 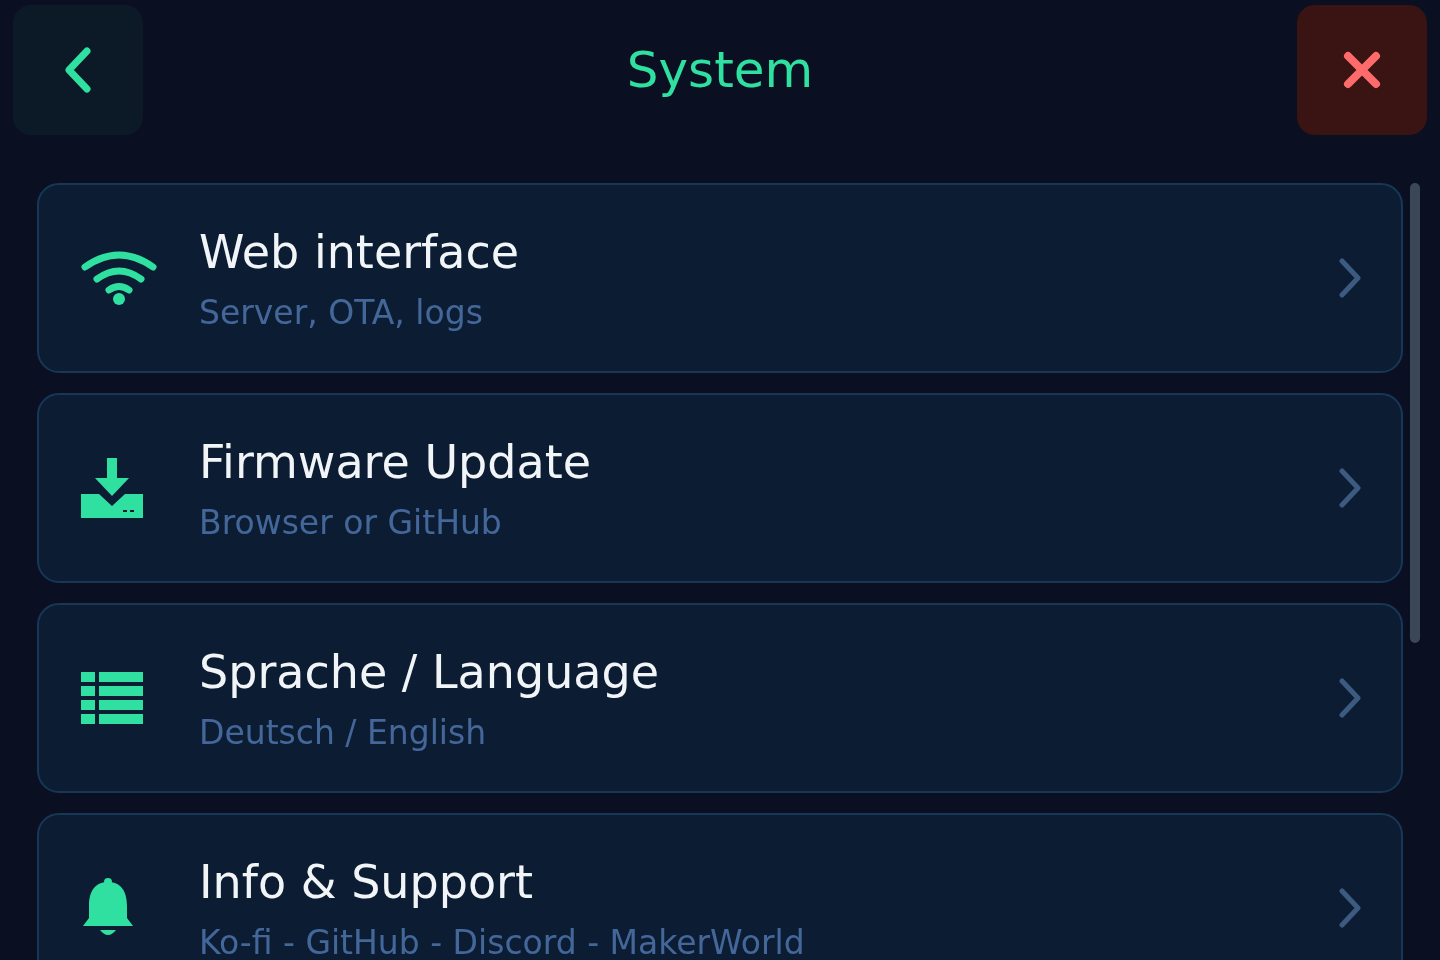 I want to click on item-title: Sprache / Language, so click(x=429, y=671).